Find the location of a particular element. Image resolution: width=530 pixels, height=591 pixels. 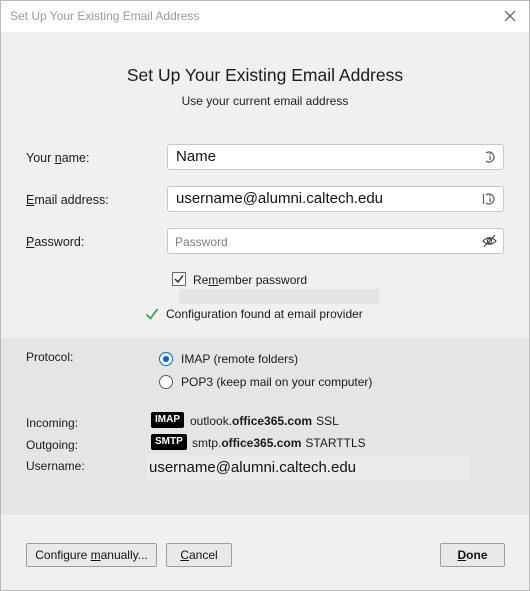

placeholder-bar is located at coordinates (279, 296).